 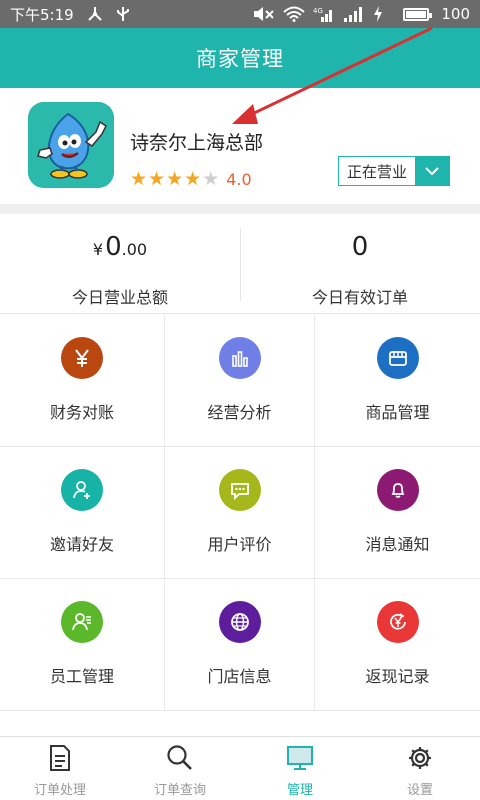 What do you see at coordinates (264, 14) in the screenshot?
I see `mute-icon` at bounding box center [264, 14].